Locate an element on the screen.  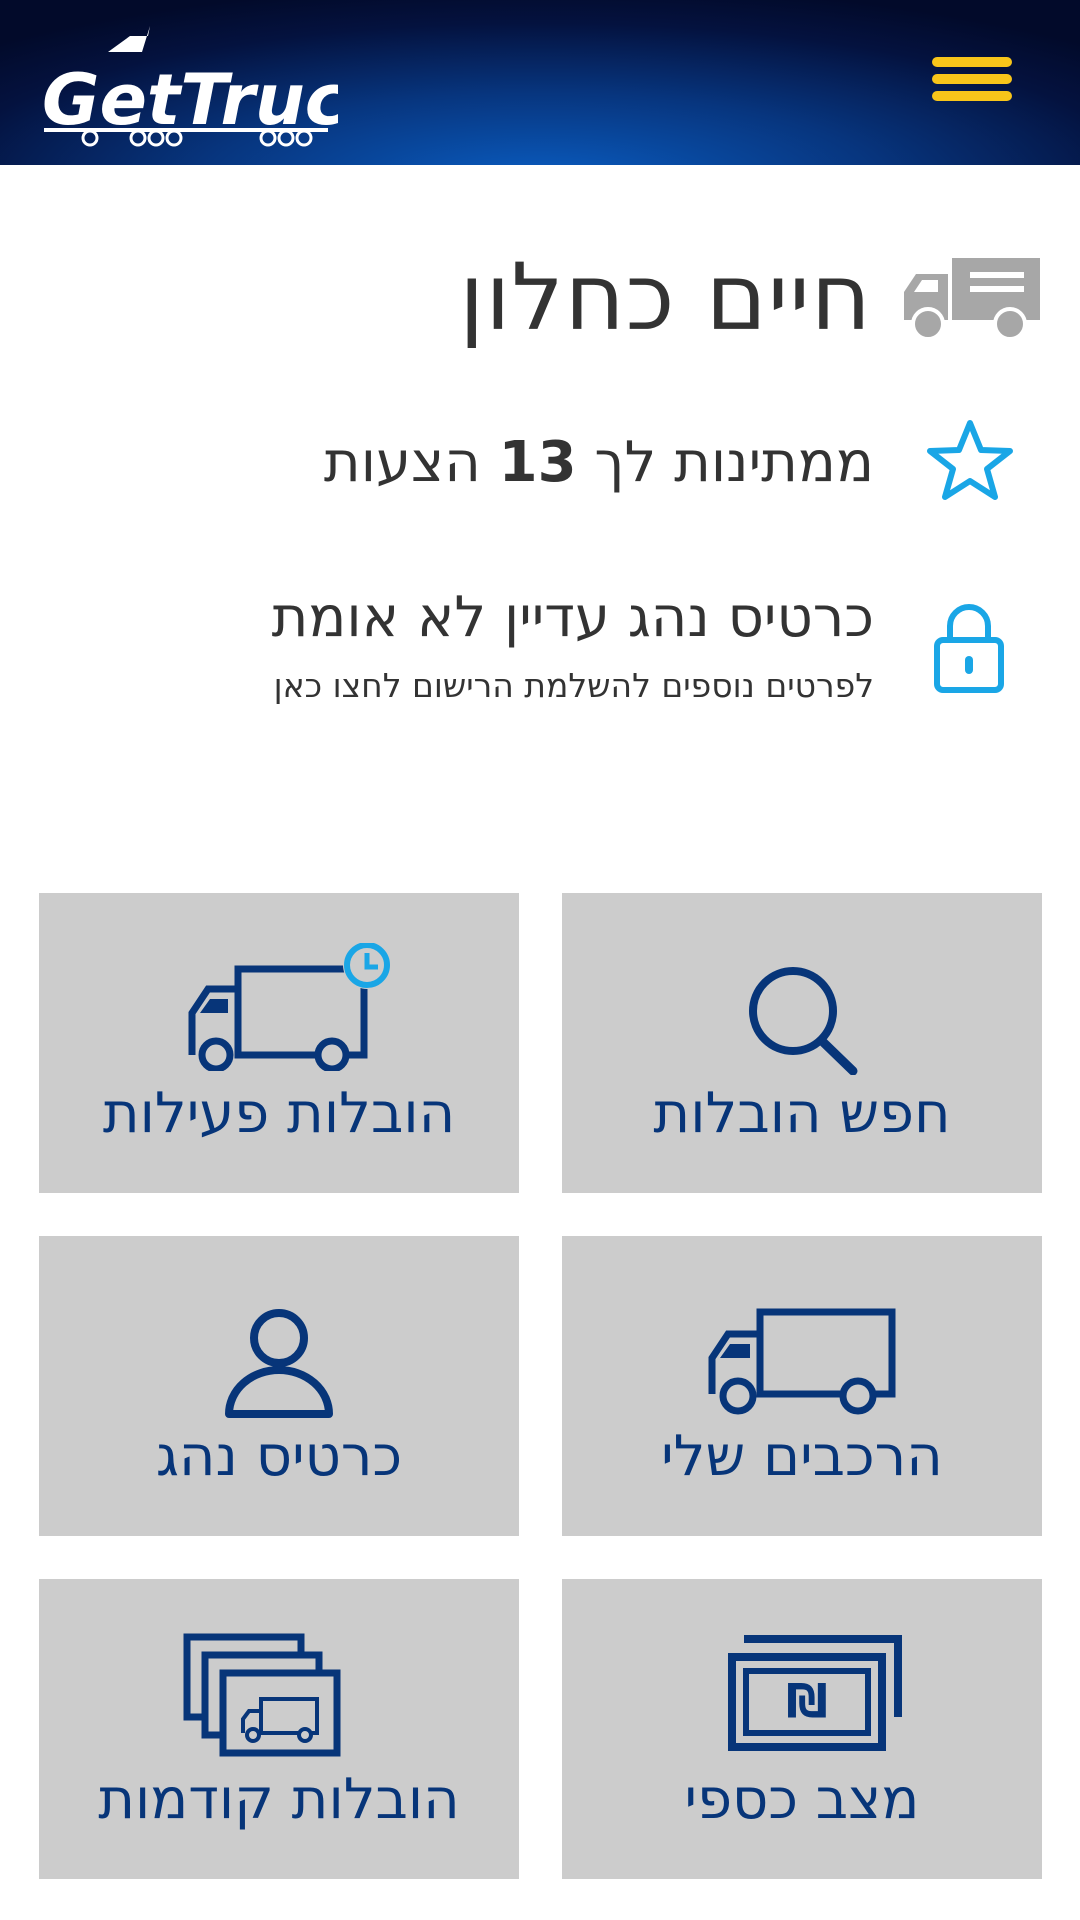
gettruck-logo: GetTruck is located at coordinates (188, 83).